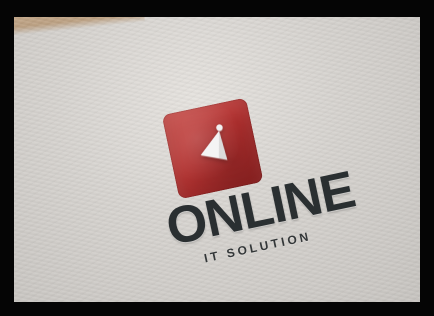  I want to click on pointer-triangle-icon, so click(214, 142).